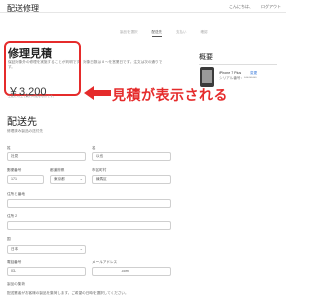 The width and height of the screenshot is (320, 300). What do you see at coordinates (271, 7) in the screenshot?
I see `logout-link: ログアウト` at bounding box center [271, 7].